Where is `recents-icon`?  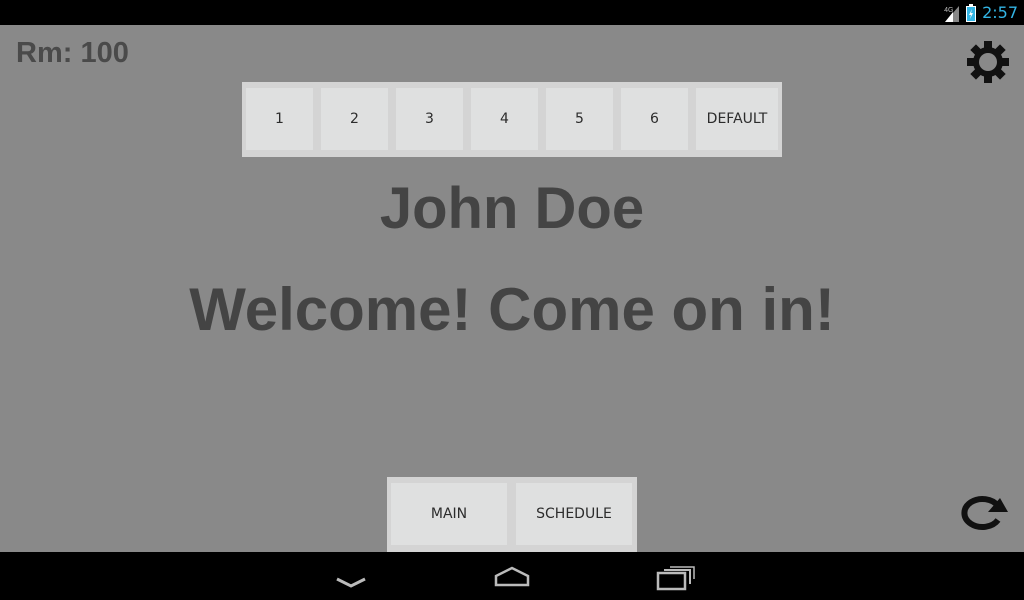 recents-icon is located at coordinates (675, 576).